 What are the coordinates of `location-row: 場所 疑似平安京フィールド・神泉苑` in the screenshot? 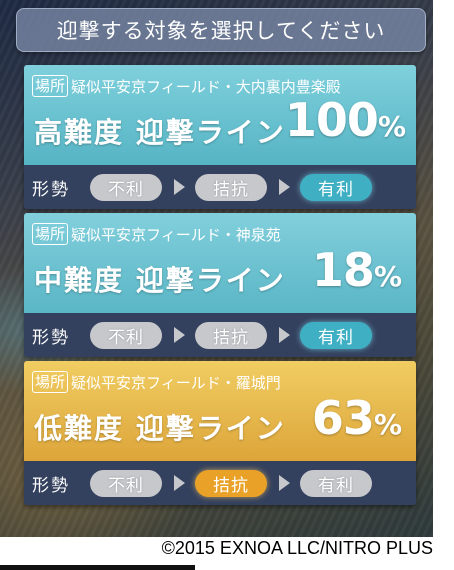 It's located at (156, 234).